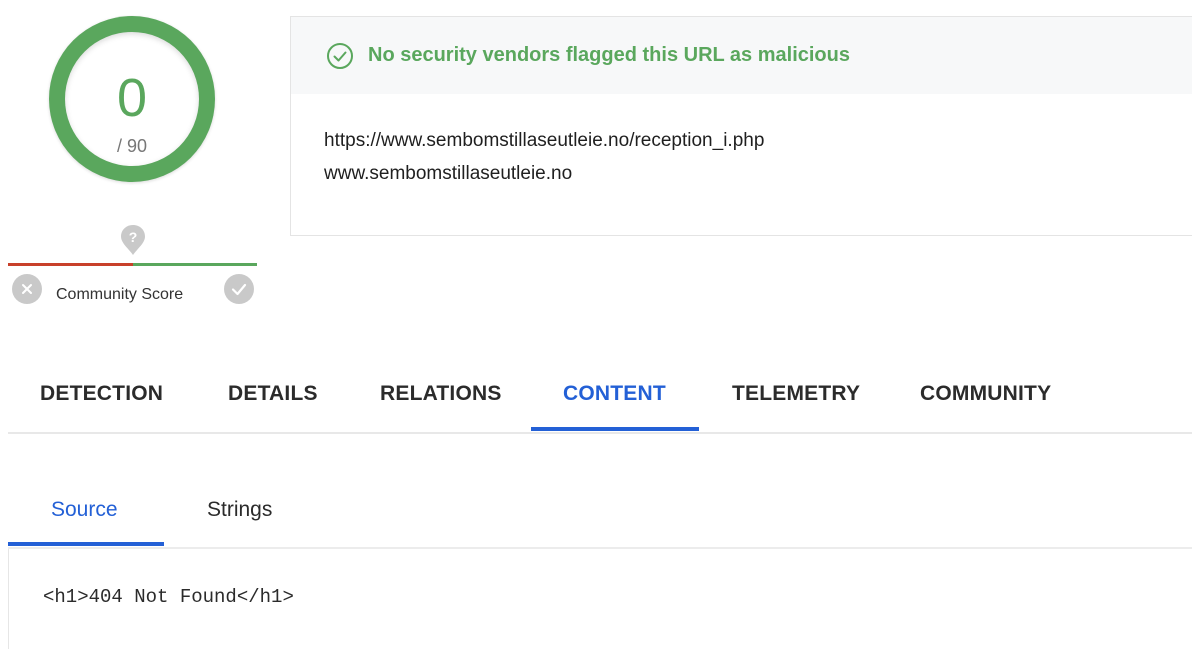  I want to click on tab-details: DETAILS, so click(273, 394).